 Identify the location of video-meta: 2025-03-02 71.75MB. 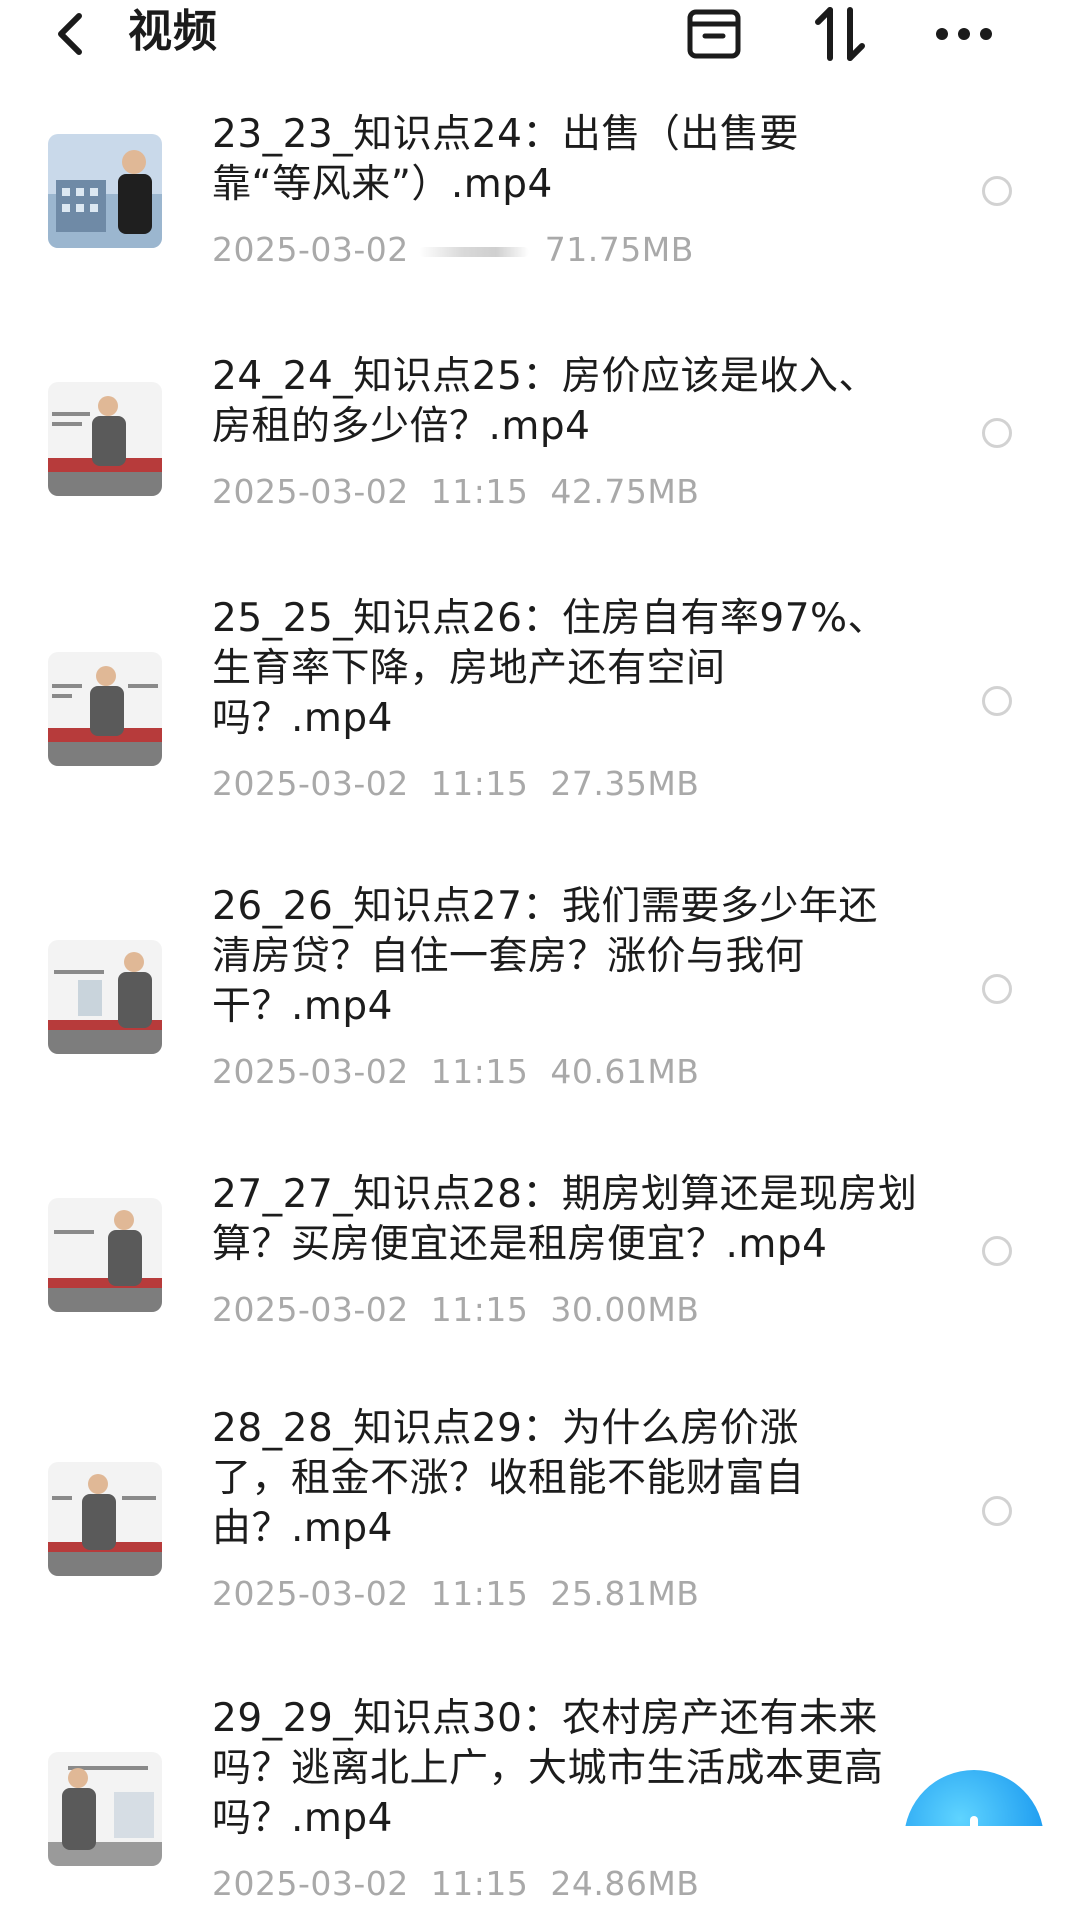
(453, 250).